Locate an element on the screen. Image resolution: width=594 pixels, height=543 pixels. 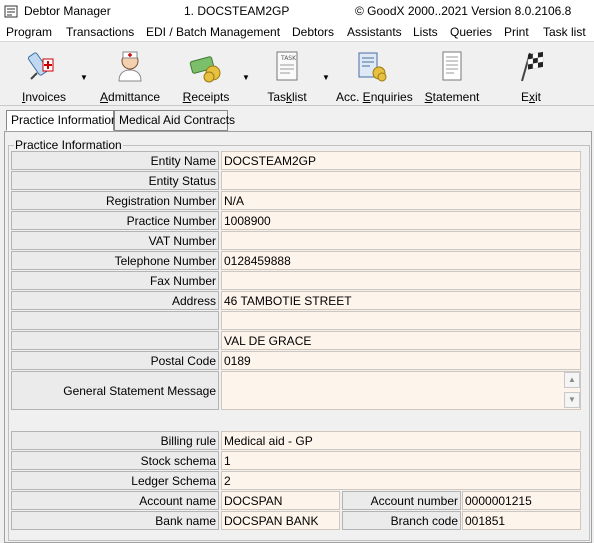
tasklist-button: TASK Tasklist is located at coordinates (287, 76).